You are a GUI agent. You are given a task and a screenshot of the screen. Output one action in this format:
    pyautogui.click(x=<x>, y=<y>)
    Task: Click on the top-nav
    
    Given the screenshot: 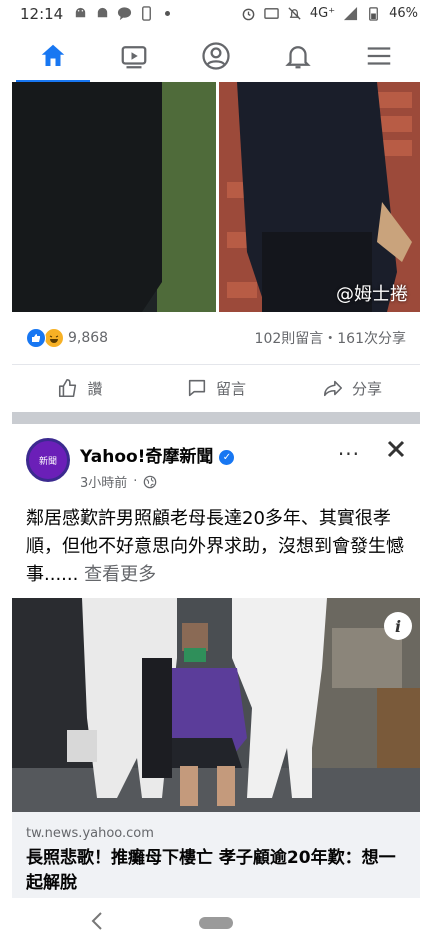 What is the action you would take?
    pyautogui.click(x=216, y=56)
    